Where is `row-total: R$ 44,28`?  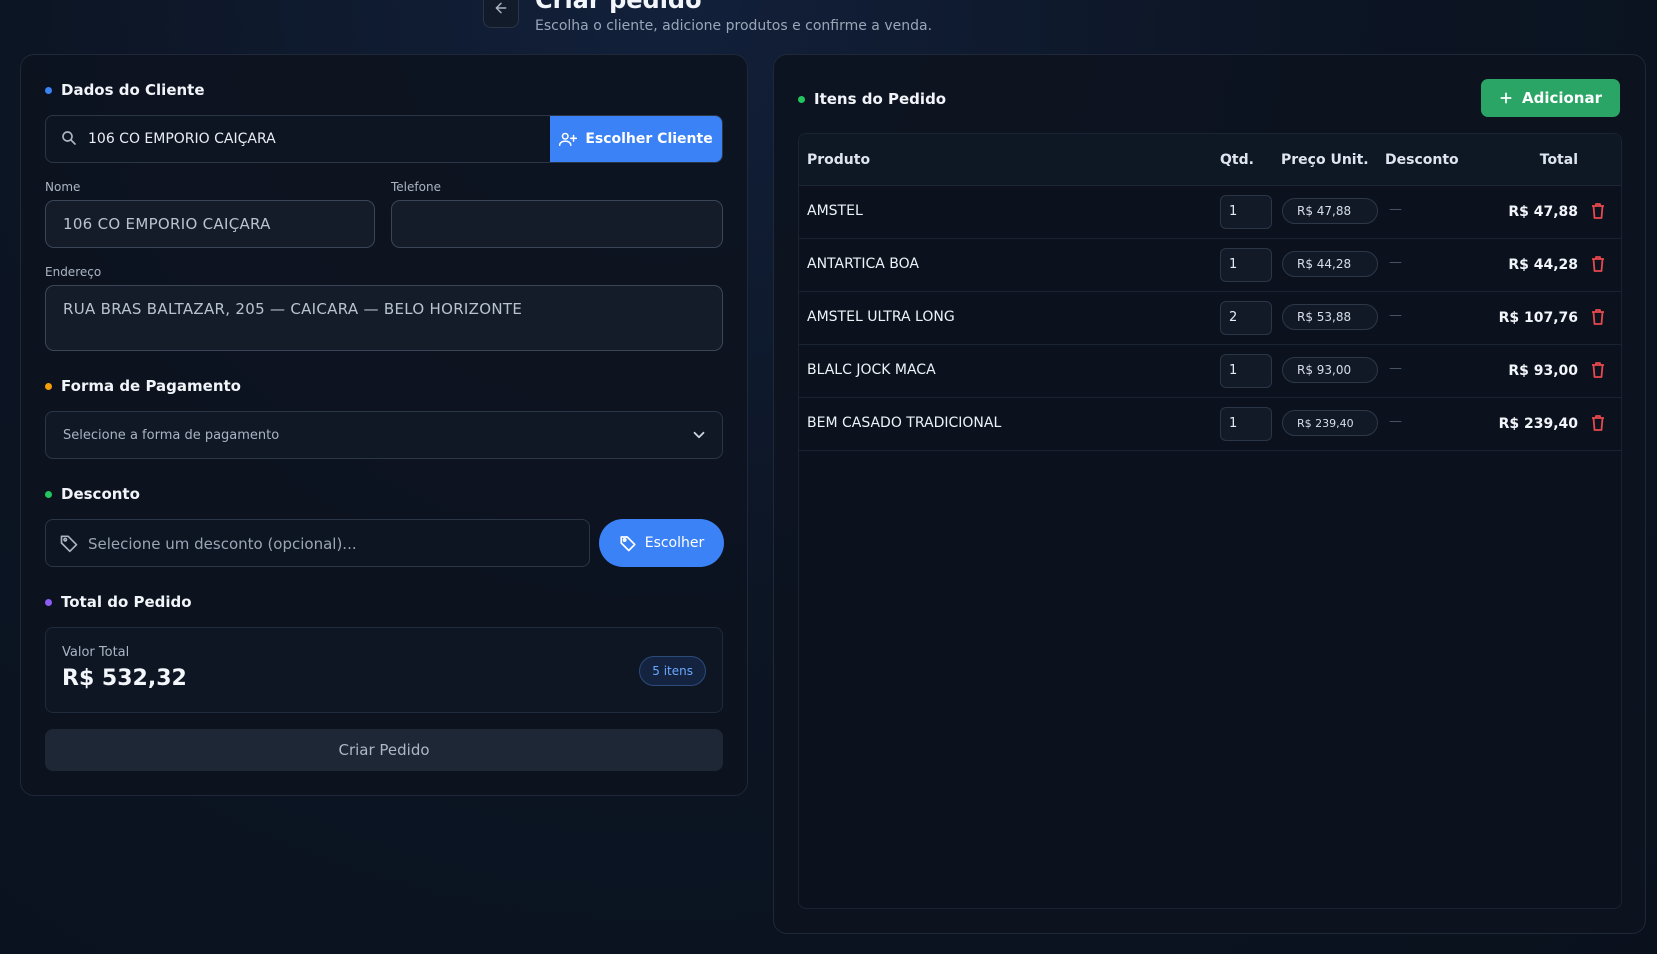 row-total: R$ 44,28 is located at coordinates (1543, 265).